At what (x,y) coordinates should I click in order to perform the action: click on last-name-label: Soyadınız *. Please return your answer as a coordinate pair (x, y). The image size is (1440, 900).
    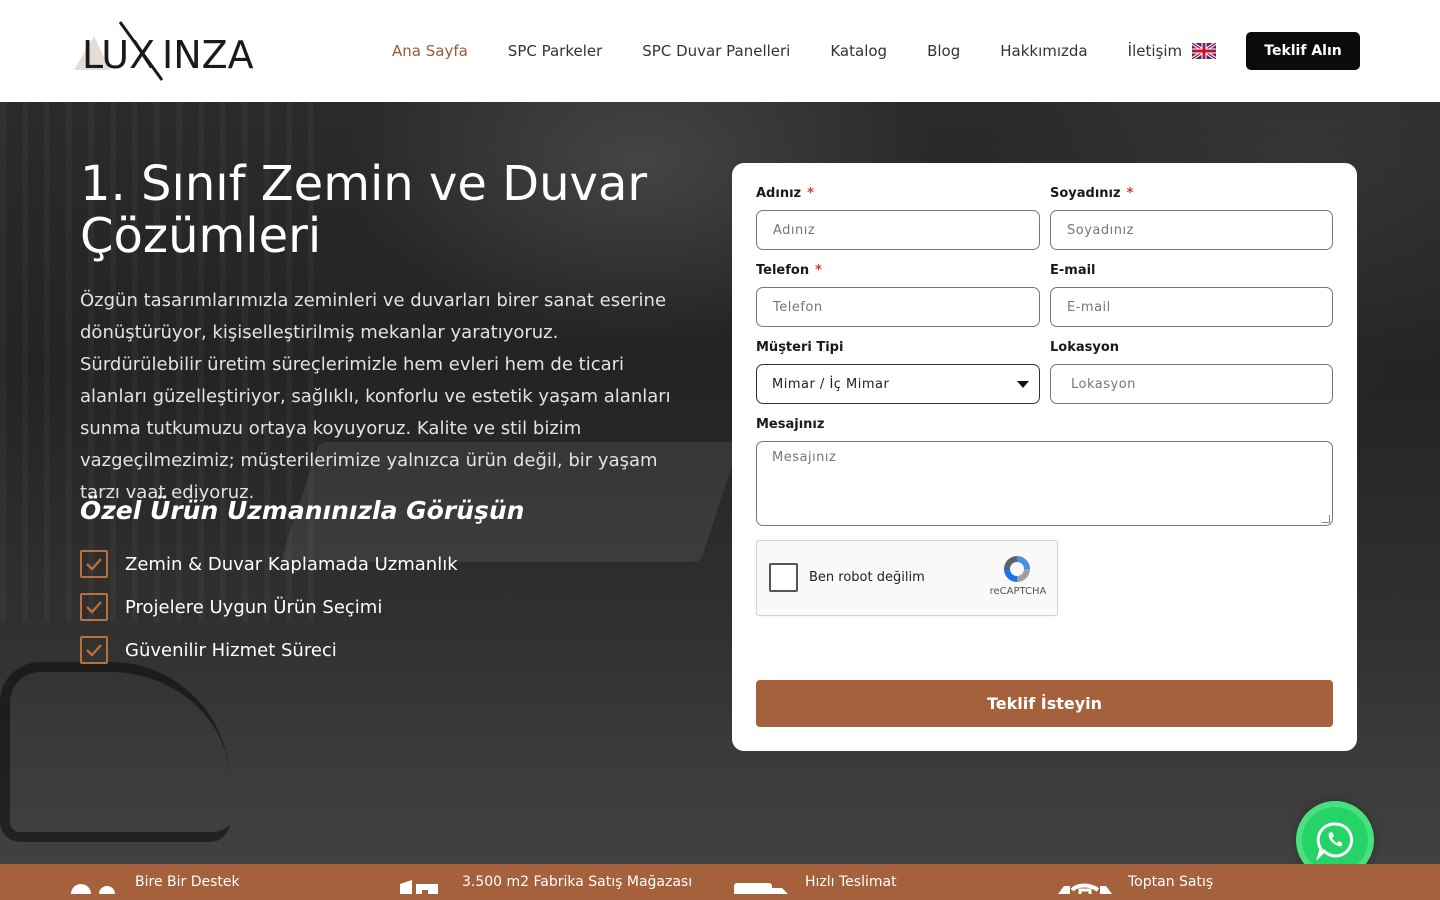
    Looking at the image, I should click on (1091, 193).